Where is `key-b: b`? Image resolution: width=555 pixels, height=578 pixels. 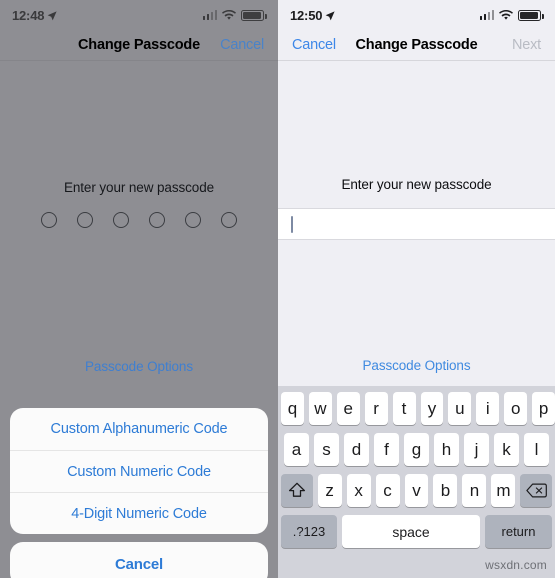
key-b: b is located at coordinates (445, 490).